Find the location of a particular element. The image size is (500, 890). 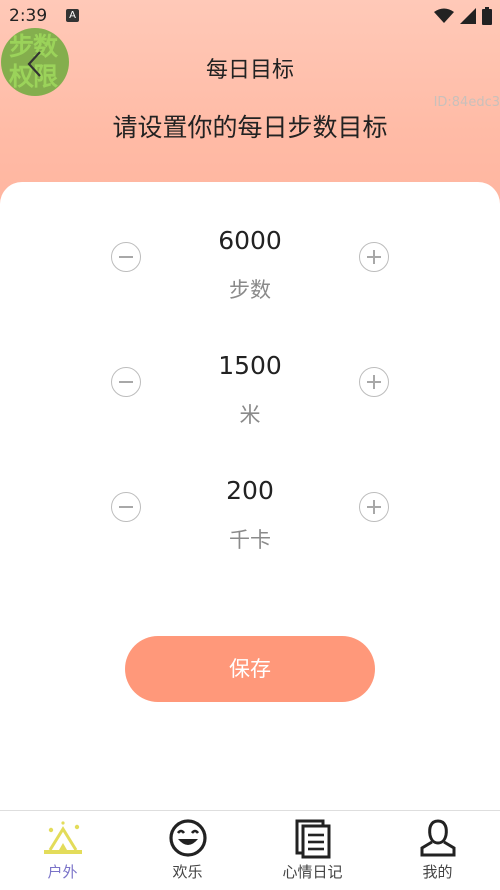

goal-unit: 米 is located at coordinates (250, 415).